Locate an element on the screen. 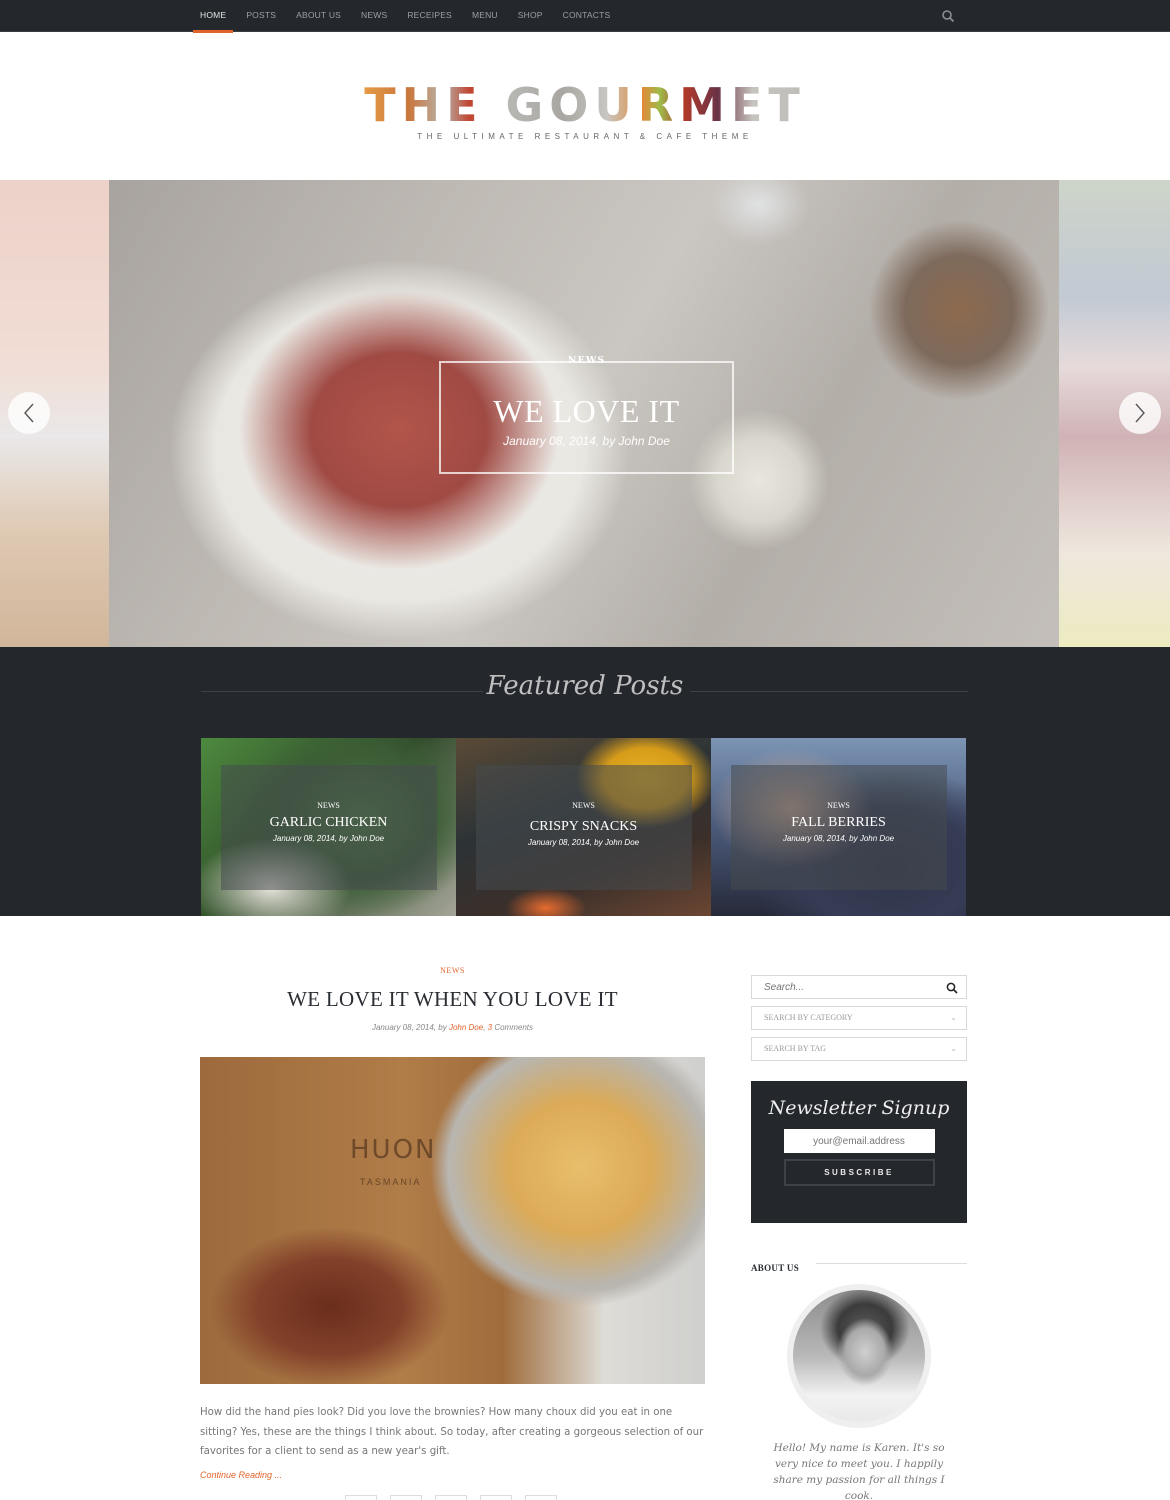 The image size is (1170, 1500). search-input is located at coordinates (842, 987).